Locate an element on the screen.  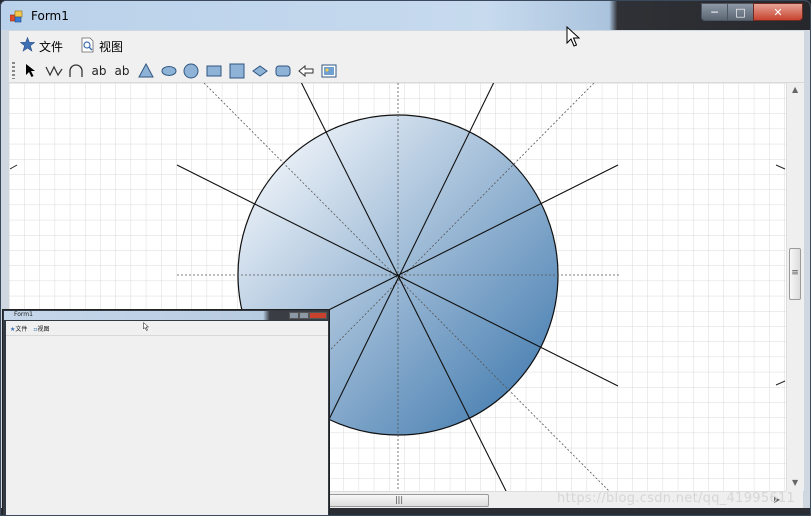
mouse-cursor-icon is located at coordinates (573, 36).